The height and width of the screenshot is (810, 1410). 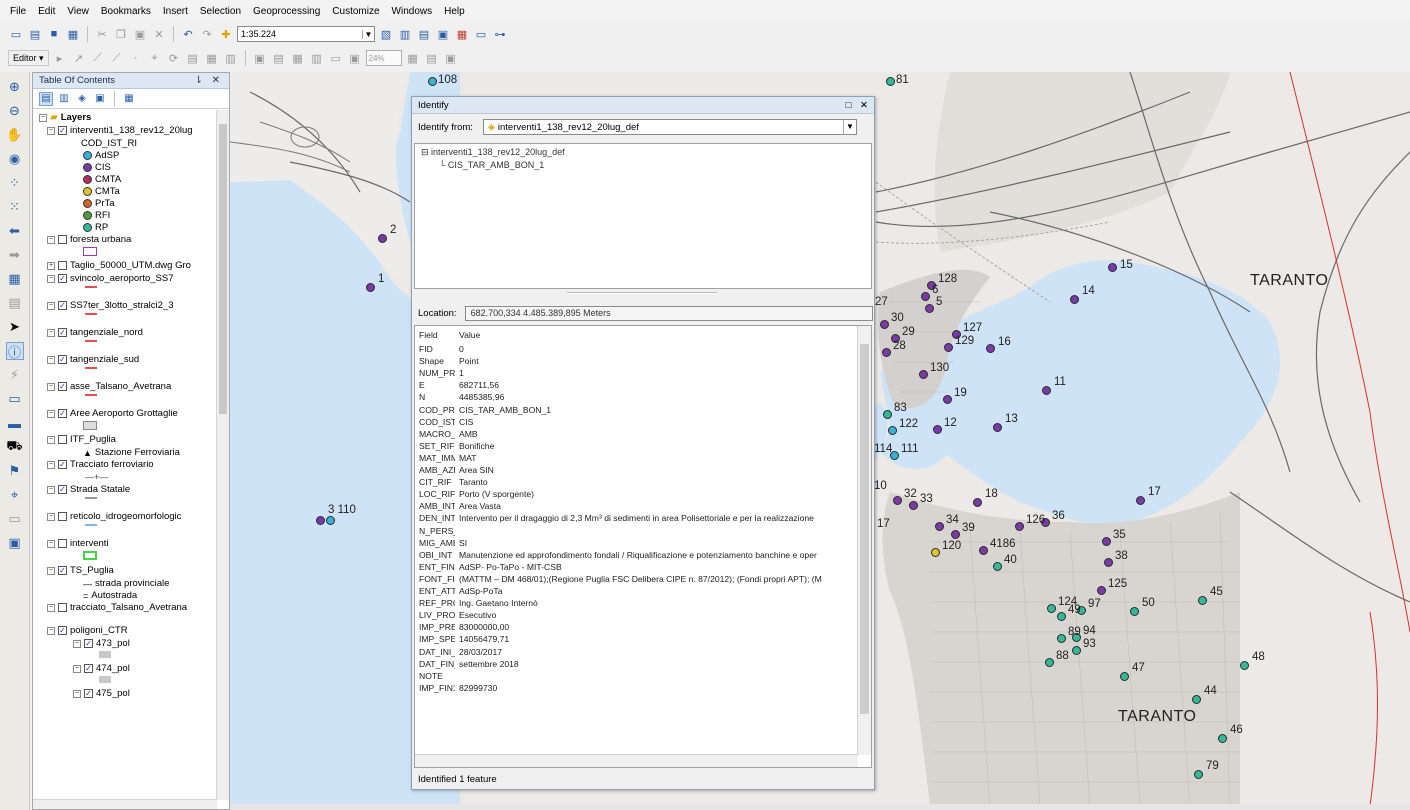 I want to click on menu-selection: Selection, so click(x=220, y=11).